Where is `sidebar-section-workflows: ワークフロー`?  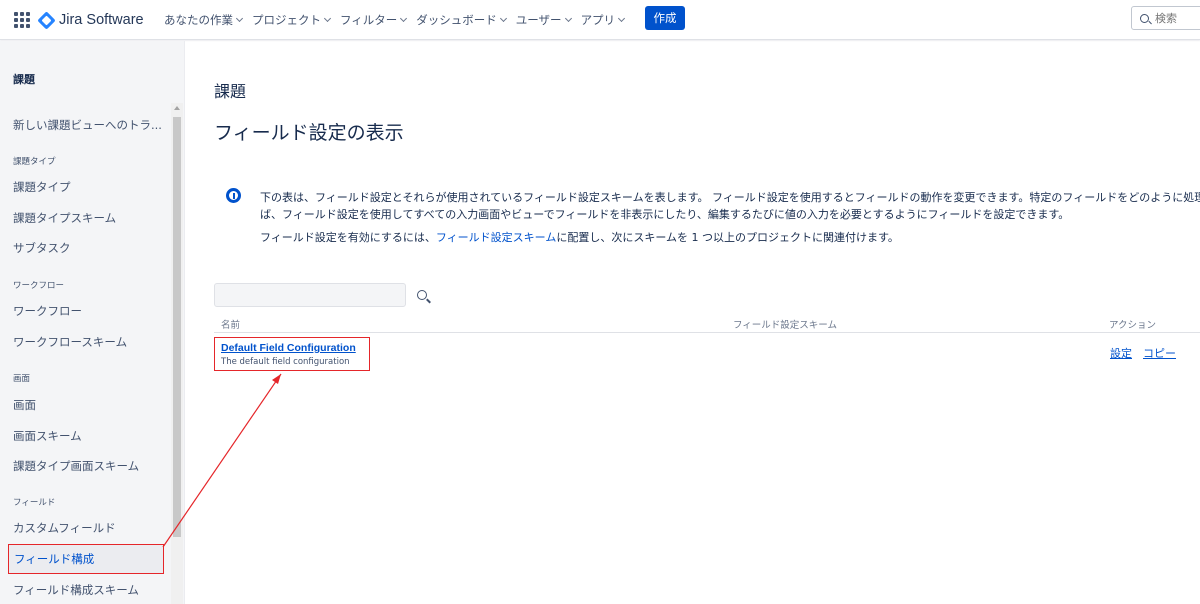 sidebar-section-workflows: ワークフロー is located at coordinates (39, 286).